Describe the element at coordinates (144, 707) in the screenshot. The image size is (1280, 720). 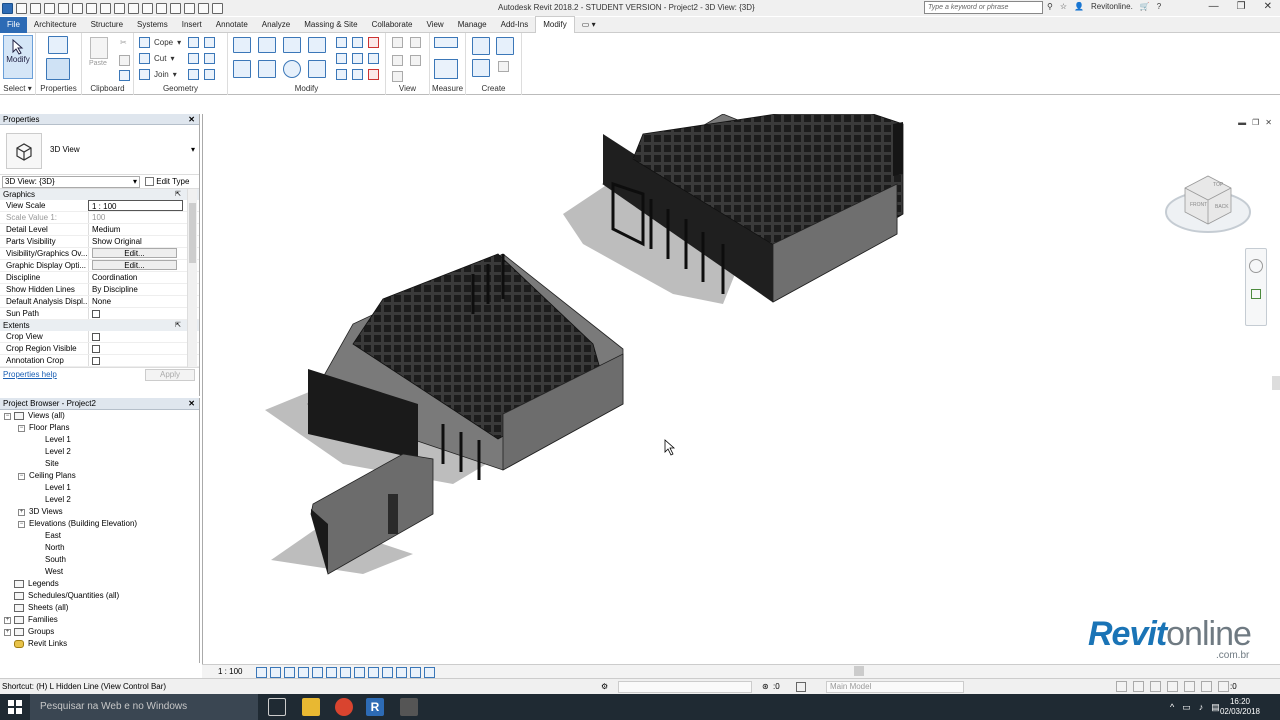
I see `taskbar-search: Pesquisar na Web e no Windows` at that location.